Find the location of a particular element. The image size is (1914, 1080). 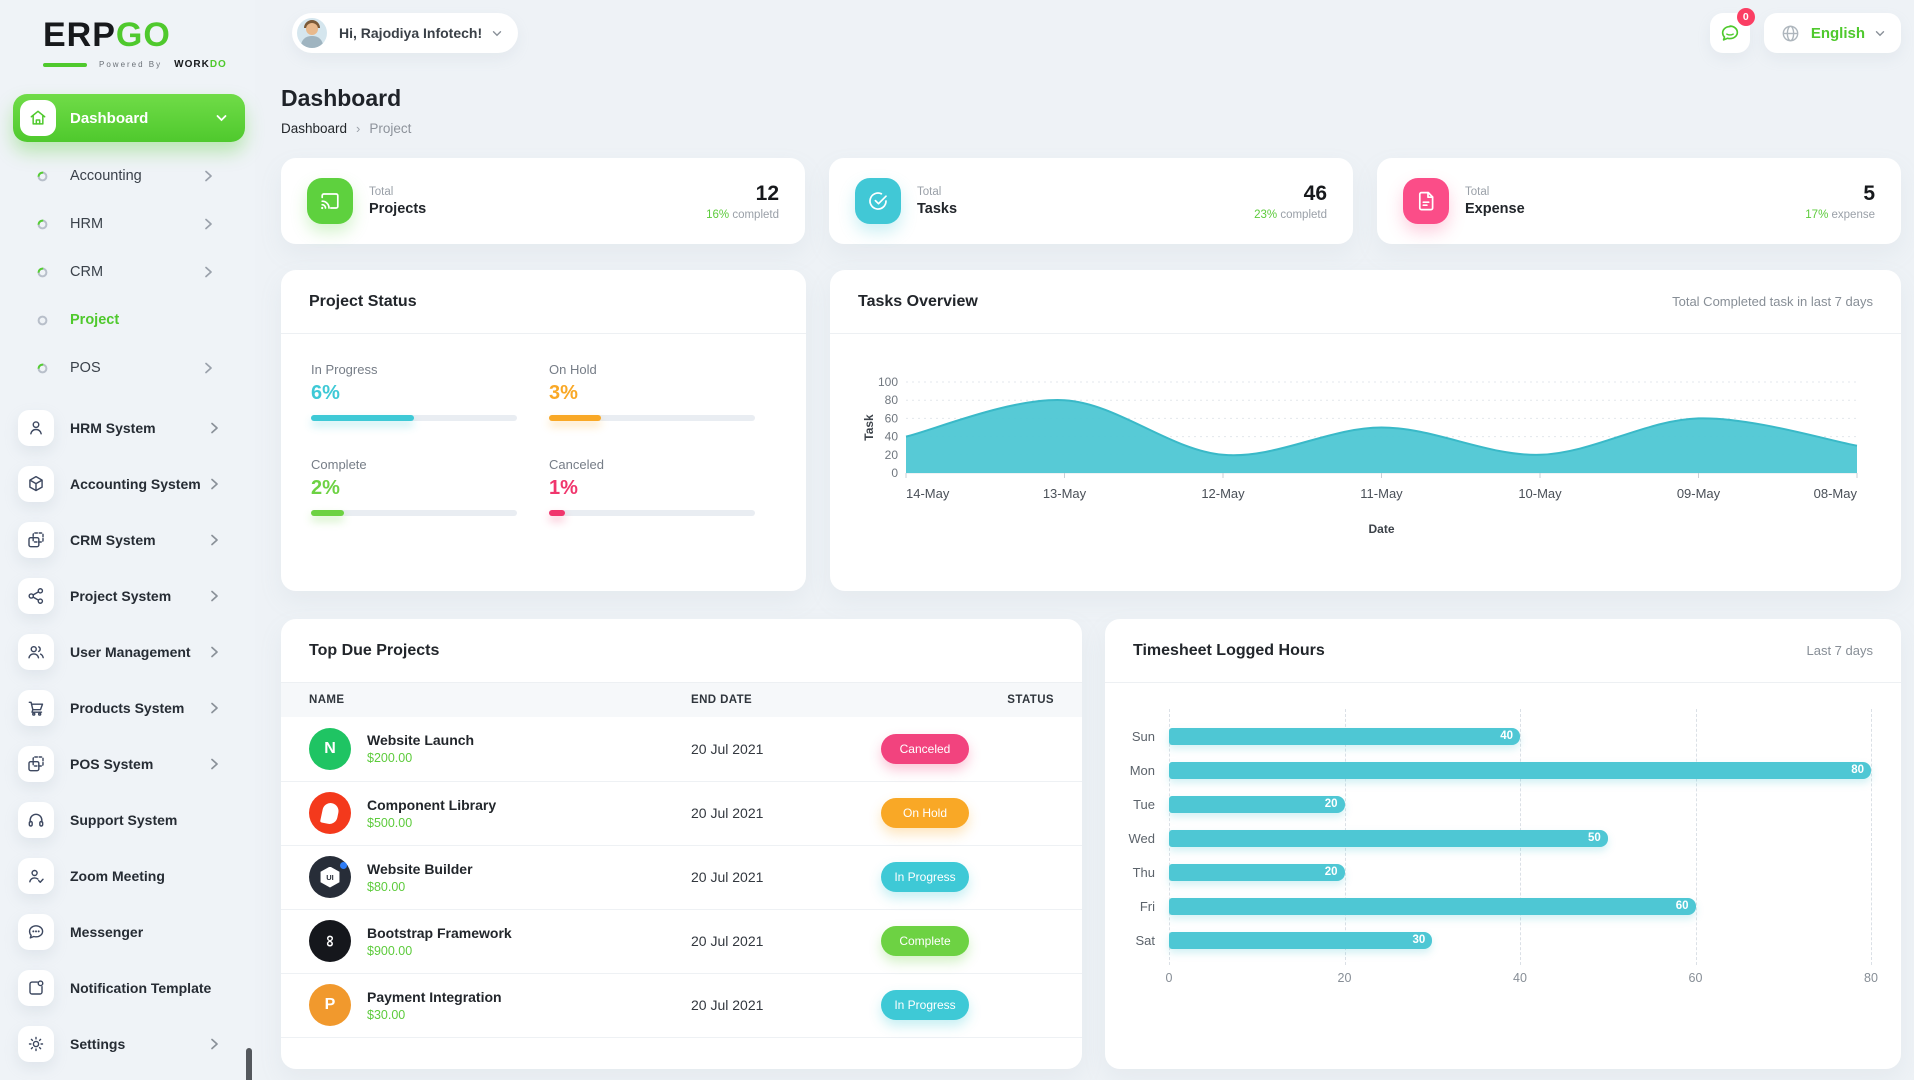

day-label: Sun is located at coordinates (1143, 736).